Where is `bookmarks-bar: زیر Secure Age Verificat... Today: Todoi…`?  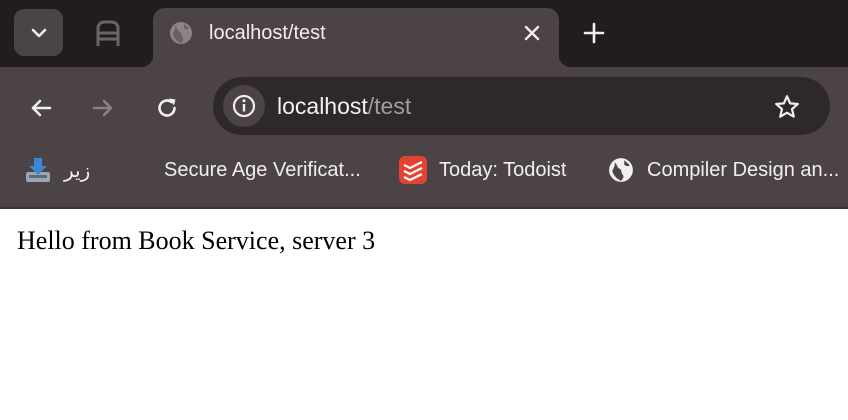
bookmarks-bar: زیر Secure Age Verificat... Today: Todoi… is located at coordinates (424, 170).